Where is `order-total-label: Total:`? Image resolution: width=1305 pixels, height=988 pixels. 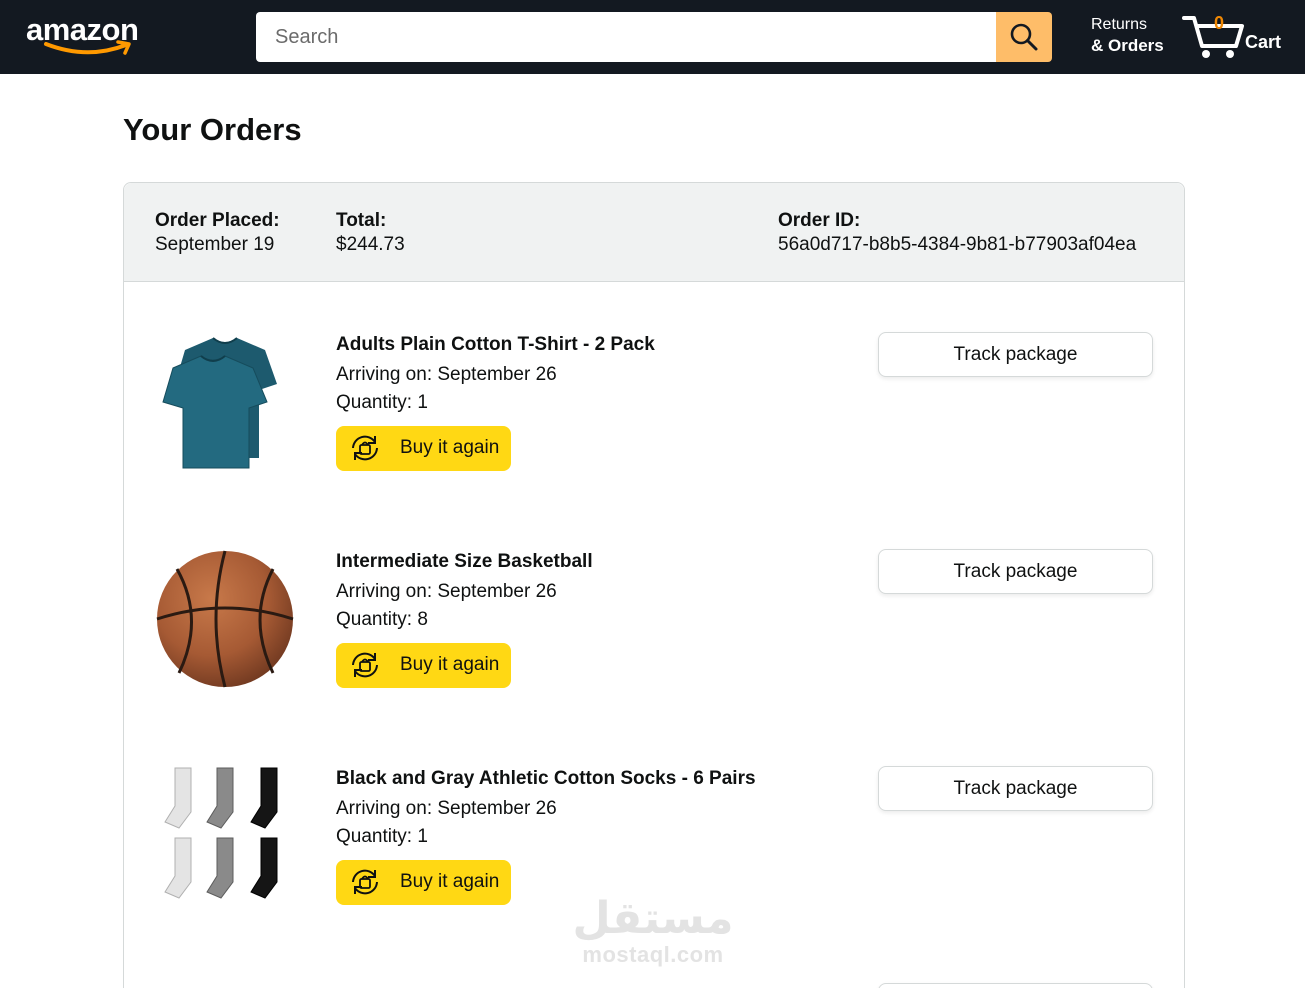 order-total-label: Total: is located at coordinates (361, 220).